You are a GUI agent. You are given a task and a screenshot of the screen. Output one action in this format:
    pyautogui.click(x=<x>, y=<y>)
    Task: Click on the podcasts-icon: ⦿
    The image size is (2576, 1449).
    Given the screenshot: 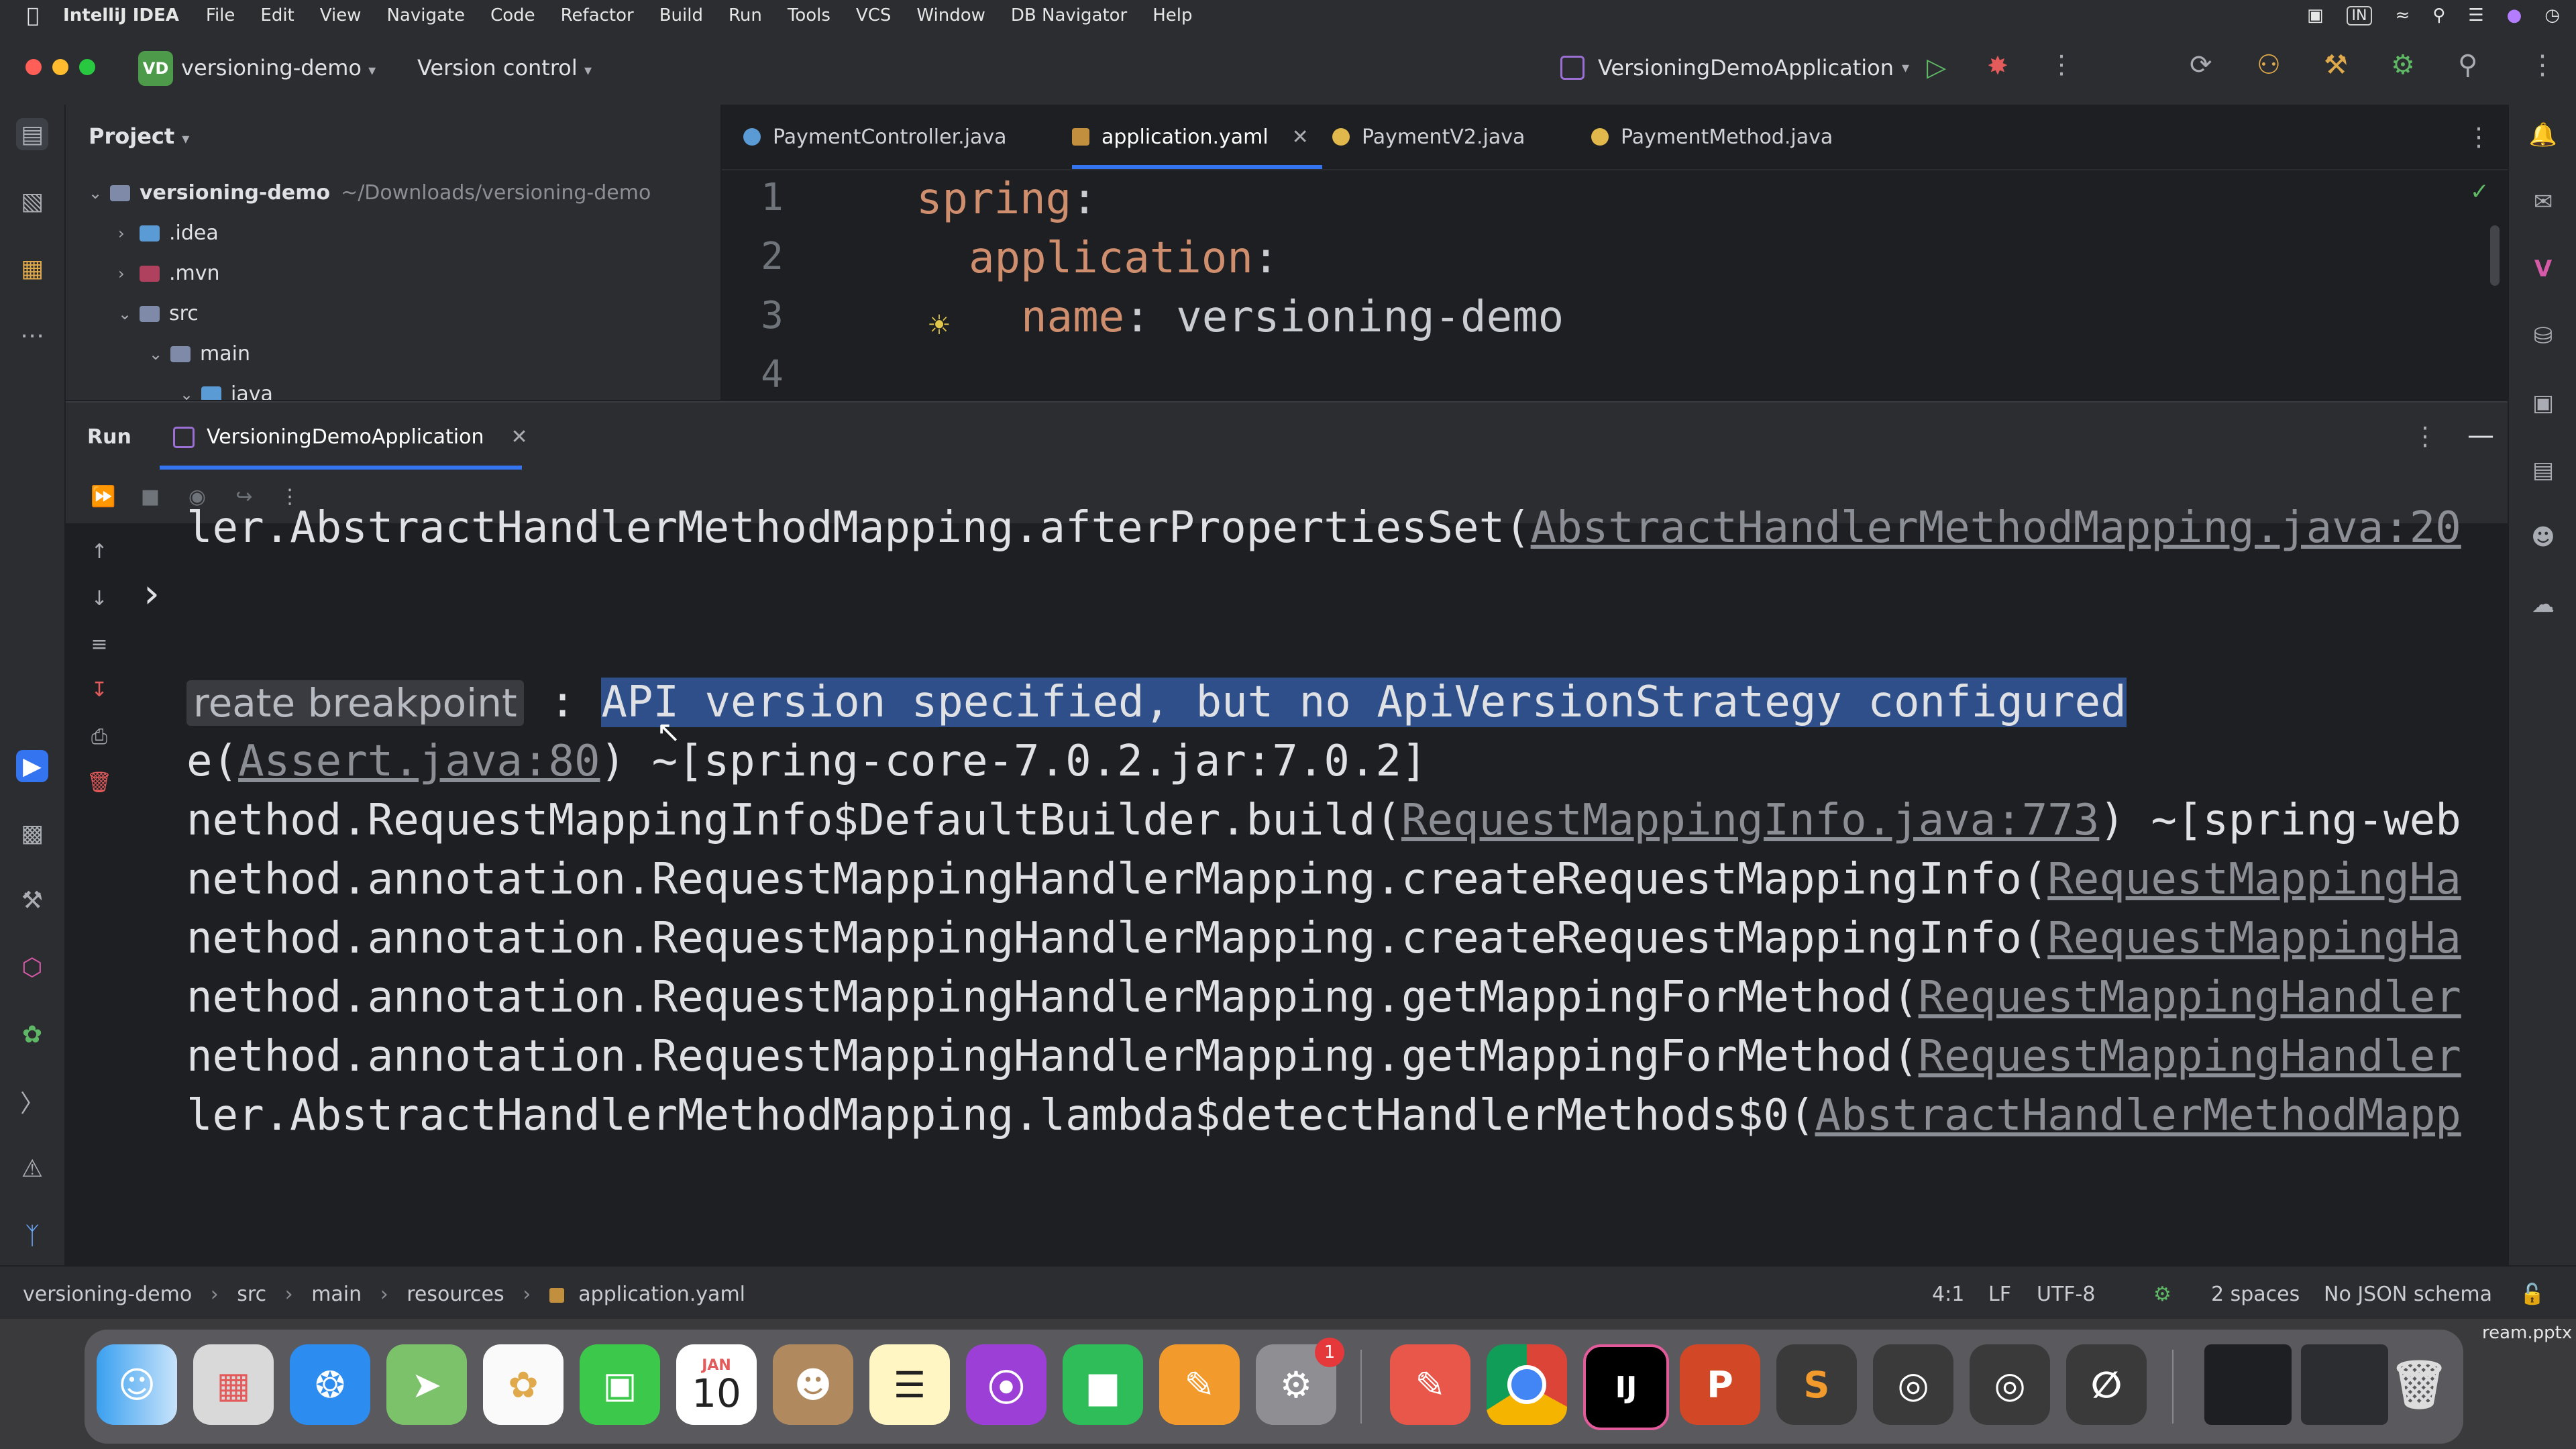 What is the action you would take?
    pyautogui.click(x=1006, y=1384)
    